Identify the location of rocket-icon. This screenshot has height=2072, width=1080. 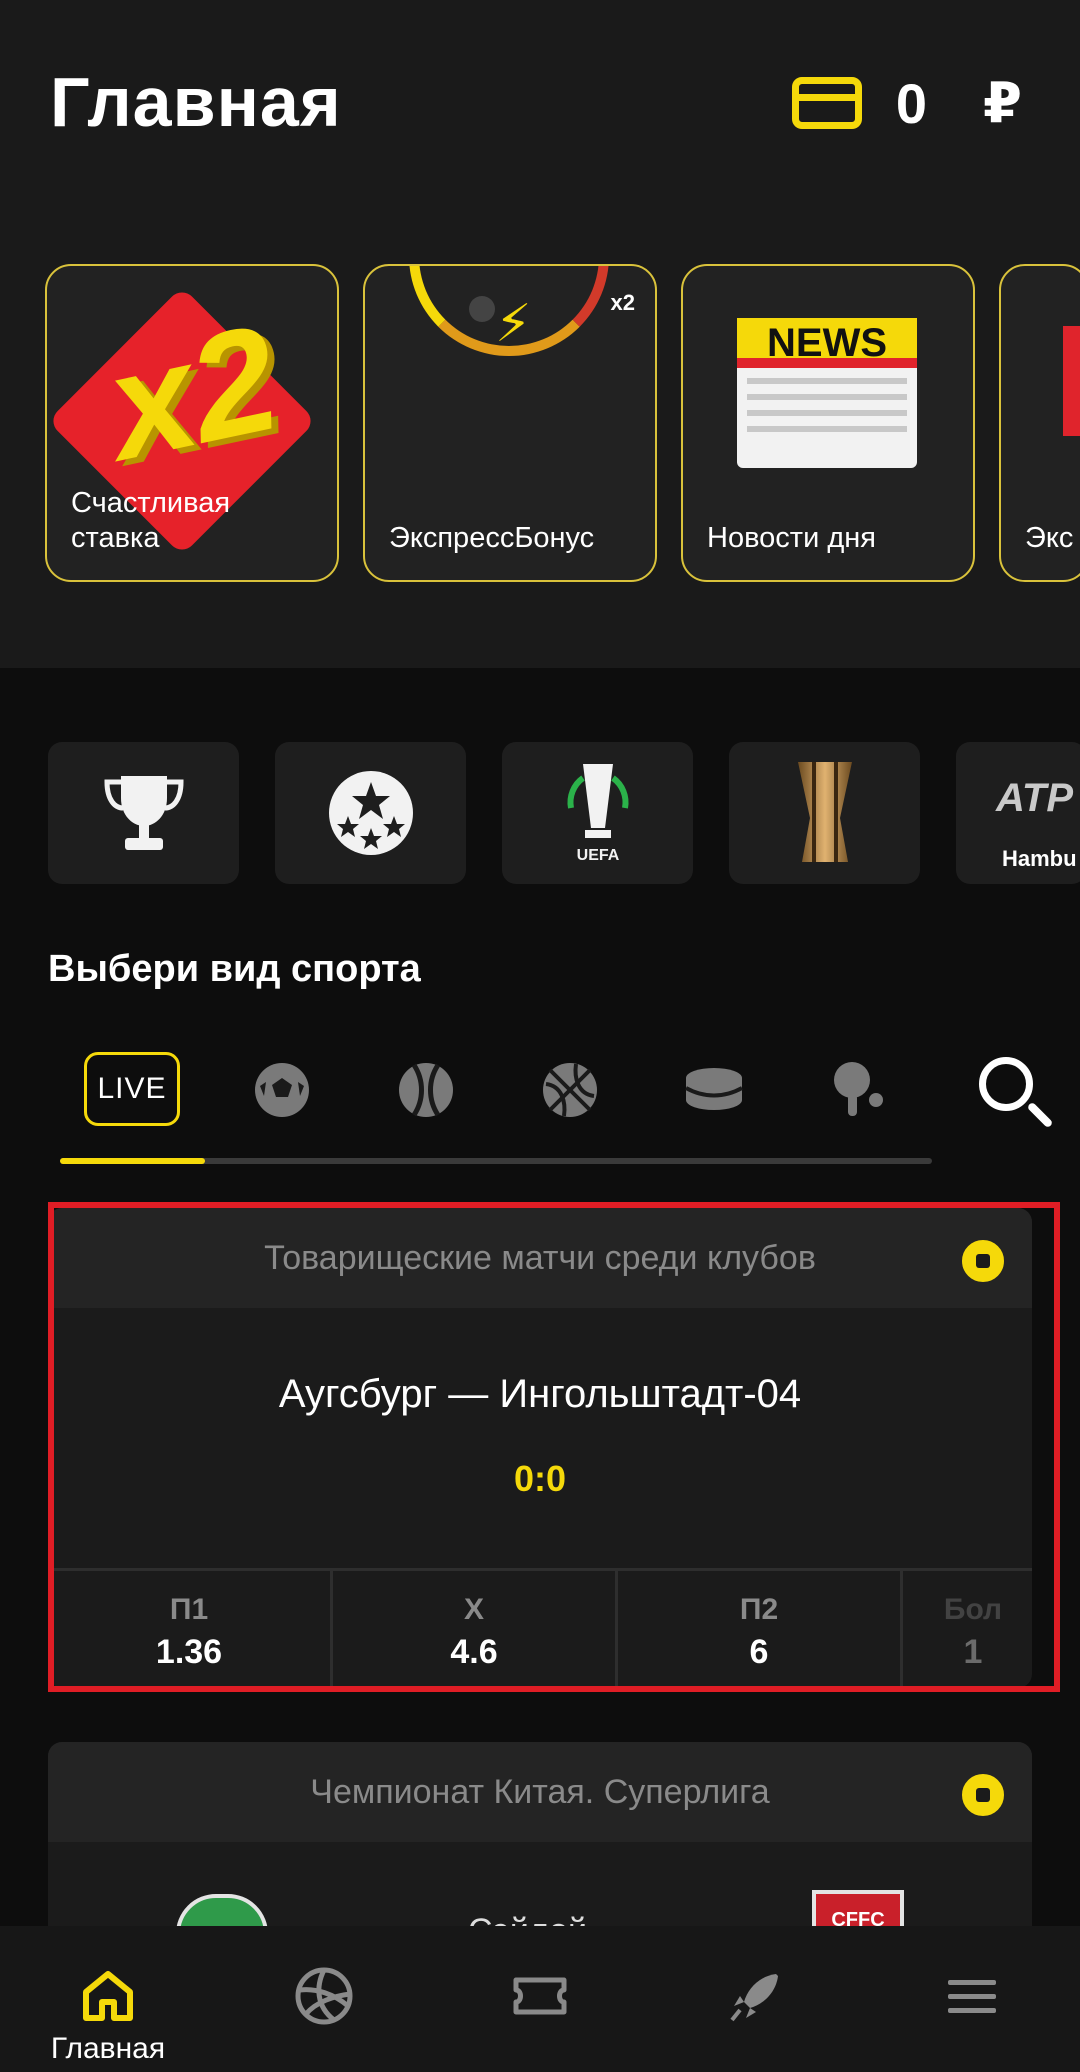
(754, 1998).